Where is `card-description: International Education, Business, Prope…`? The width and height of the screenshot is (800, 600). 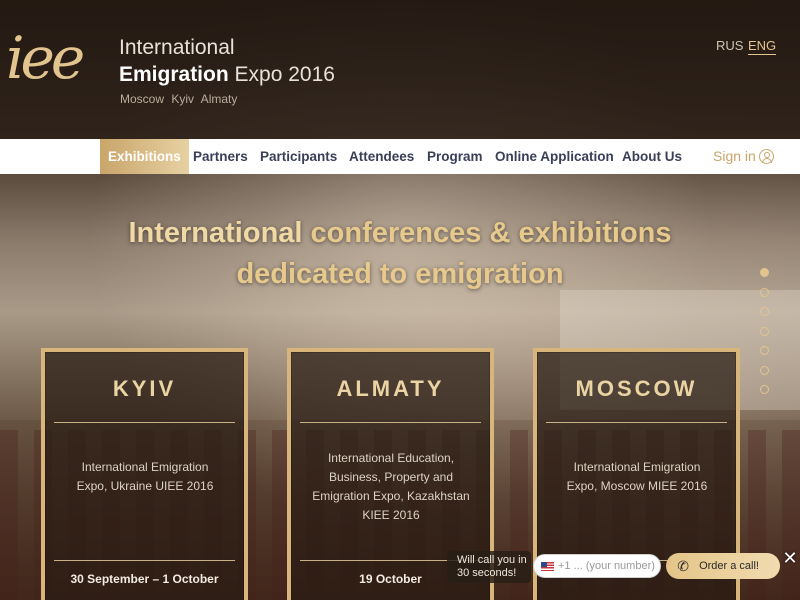
card-description: International Education, Business, Prope… is located at coordinates (391, 486).